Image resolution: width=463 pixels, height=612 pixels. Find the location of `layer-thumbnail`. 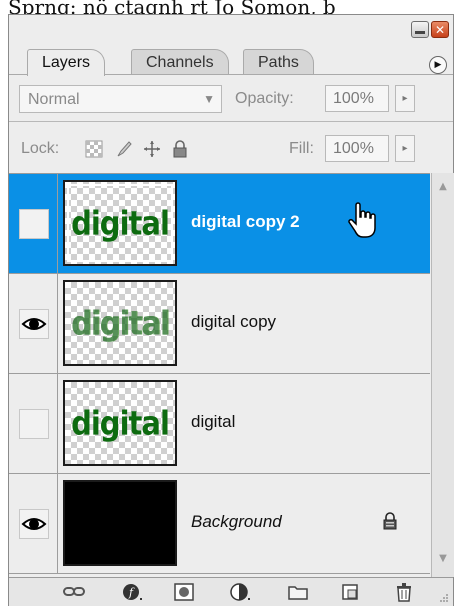

layer-thumbnail is located at coordinates (120, 523).